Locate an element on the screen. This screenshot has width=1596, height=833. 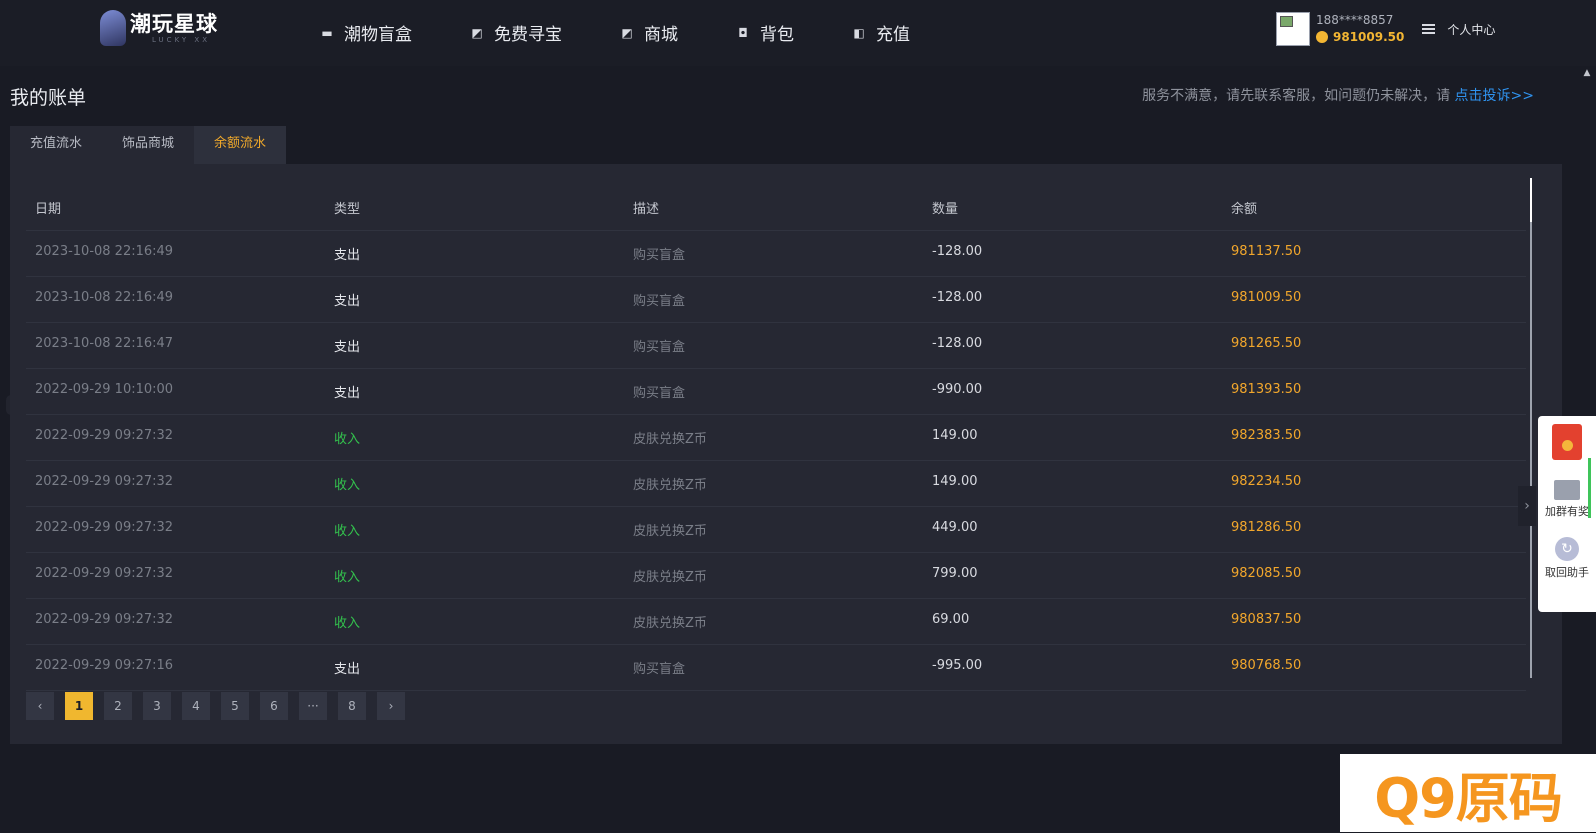
personal-center-link: 个人中心 is located at coordinates (1458, 29).